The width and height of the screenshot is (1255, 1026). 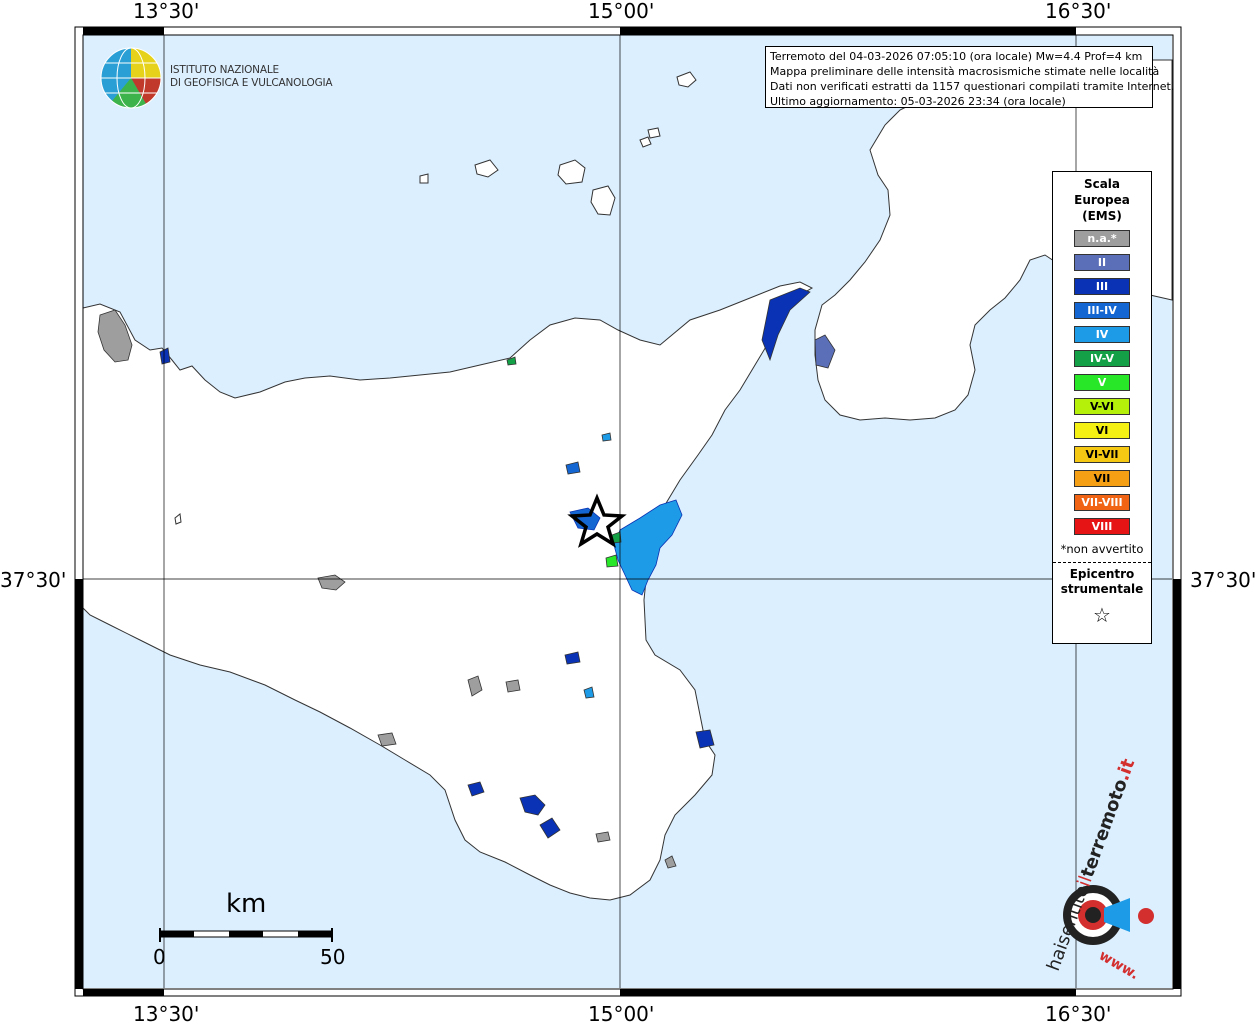 I want to click on institute-line1: ISTITUTO NAZIONALE, so click(x=224, y=70).